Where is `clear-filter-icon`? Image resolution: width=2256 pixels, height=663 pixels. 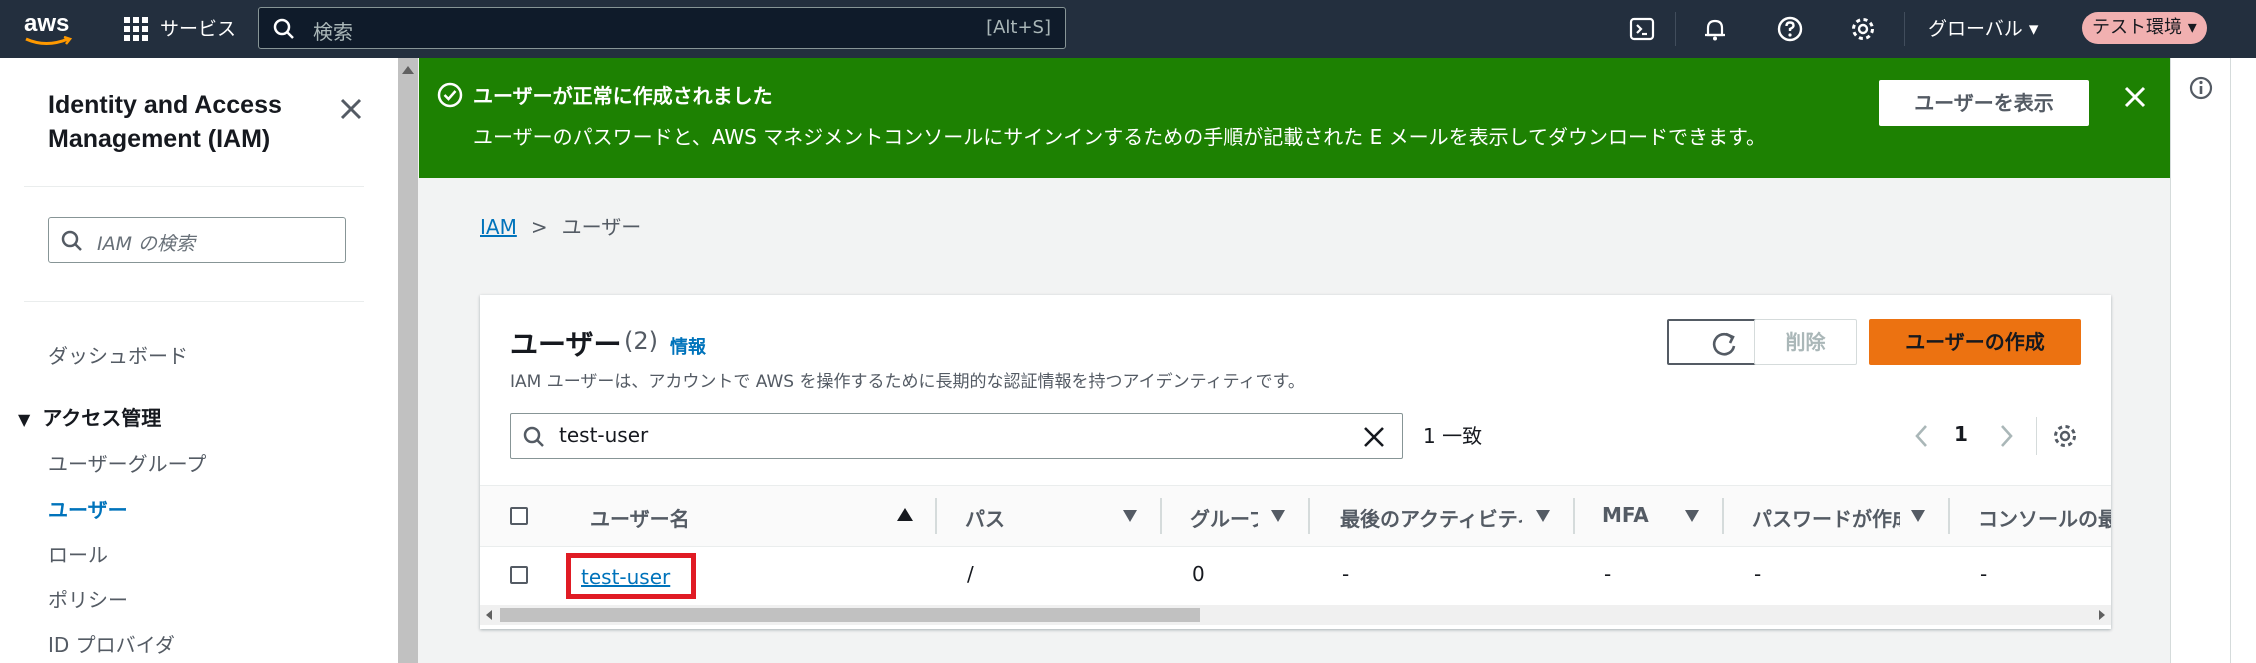 clear-filter-icon is located at coordinates (1374, 437).